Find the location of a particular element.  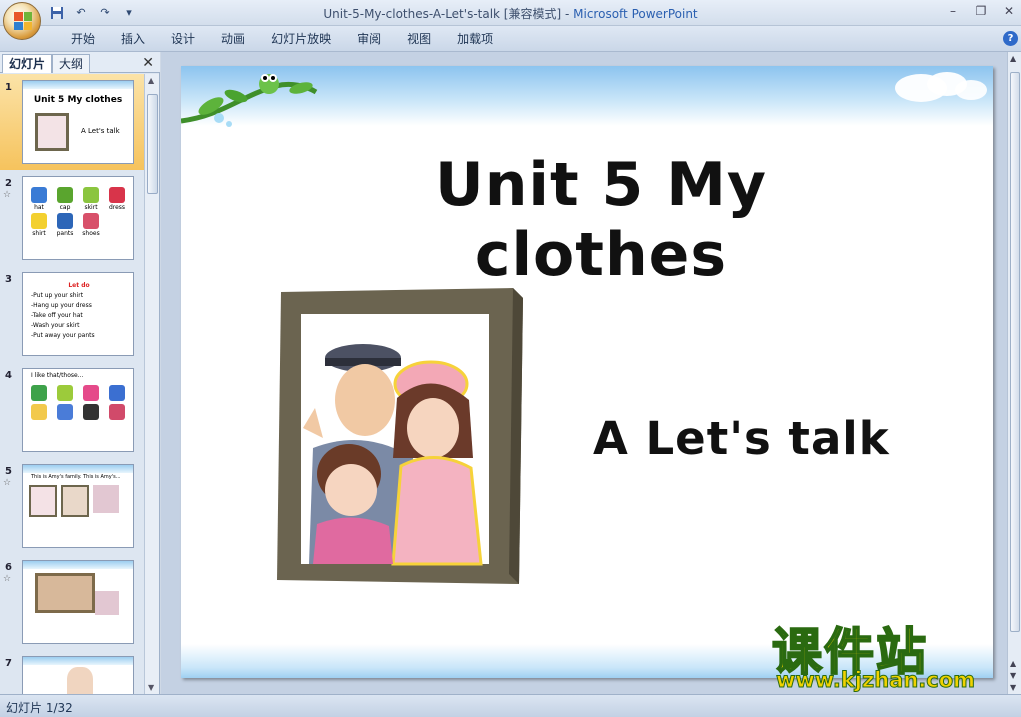

thumb-number: 5 is located at coordinates (8, 471).